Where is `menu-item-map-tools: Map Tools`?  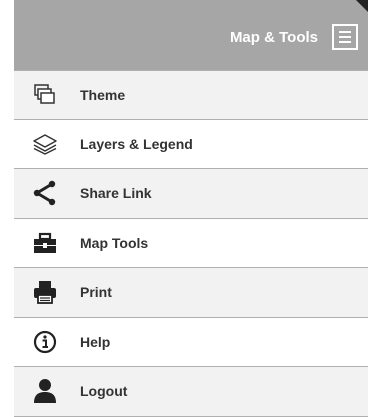 menu-item-map-tools: Map Tools is located at coordinates (191, 243).